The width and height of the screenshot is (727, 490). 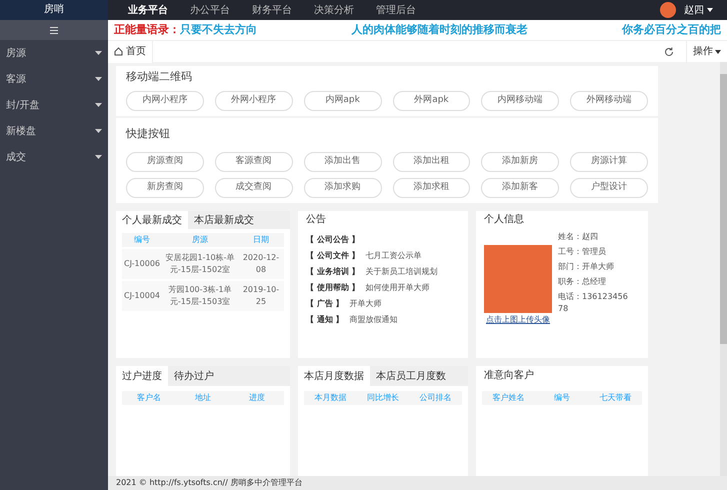 I want to click on shortcut-button: 添加新客, so click(x=520, y=188).